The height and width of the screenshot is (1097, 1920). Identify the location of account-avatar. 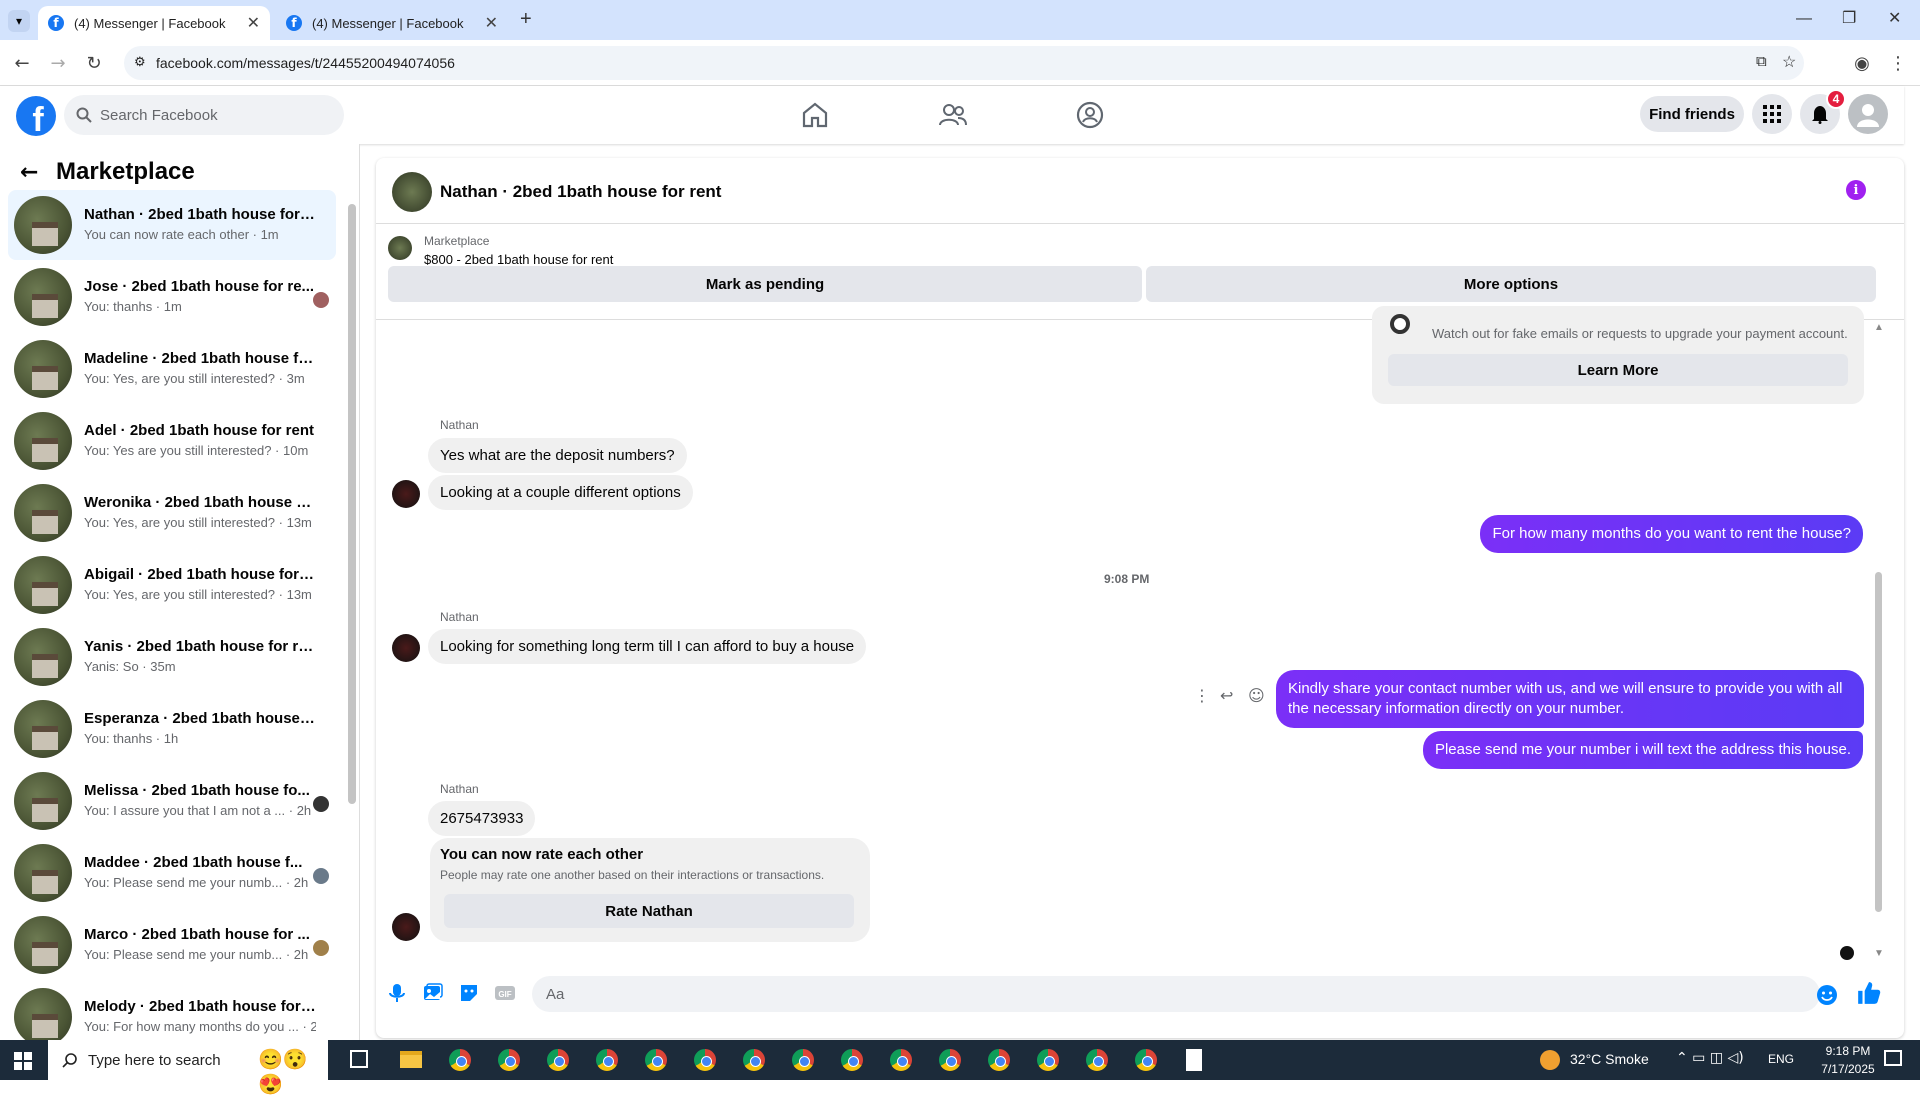
(1868, 114).